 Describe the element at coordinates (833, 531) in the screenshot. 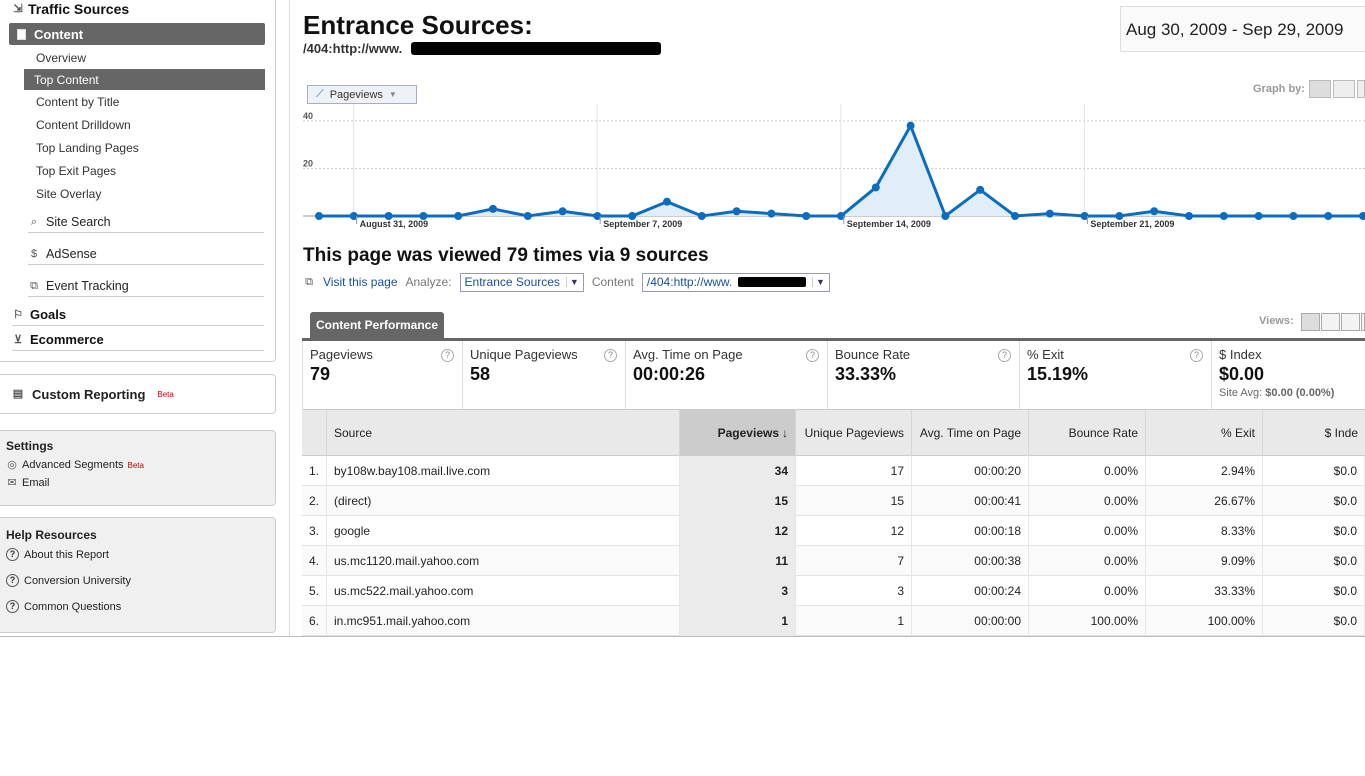

I see `table-row: 3. google 12 12 00:00:18 0.00% 8.33% $0.0` at that location.